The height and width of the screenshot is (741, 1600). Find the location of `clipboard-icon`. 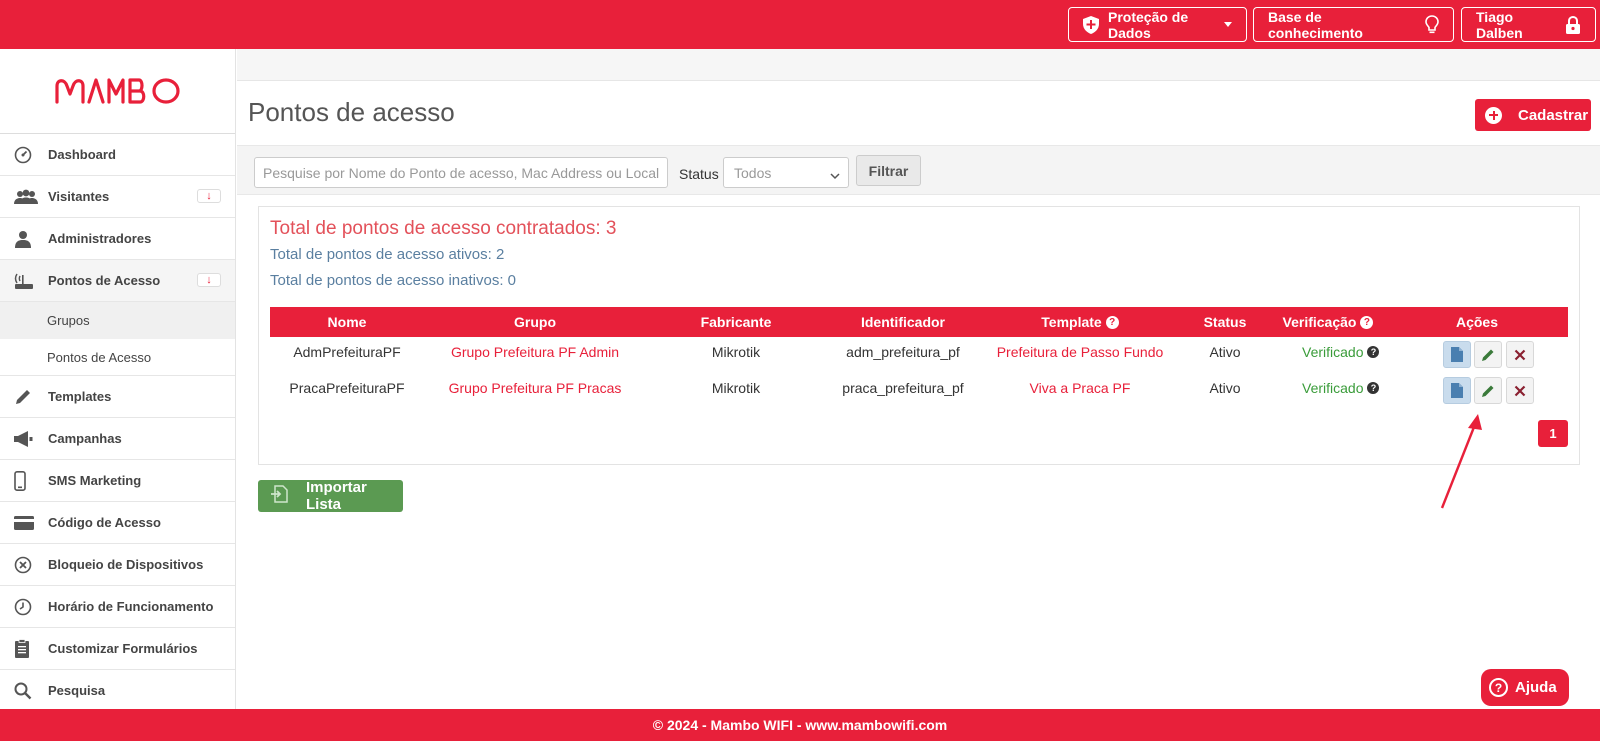

clipboard-icon is located at coordinates (27, 648).